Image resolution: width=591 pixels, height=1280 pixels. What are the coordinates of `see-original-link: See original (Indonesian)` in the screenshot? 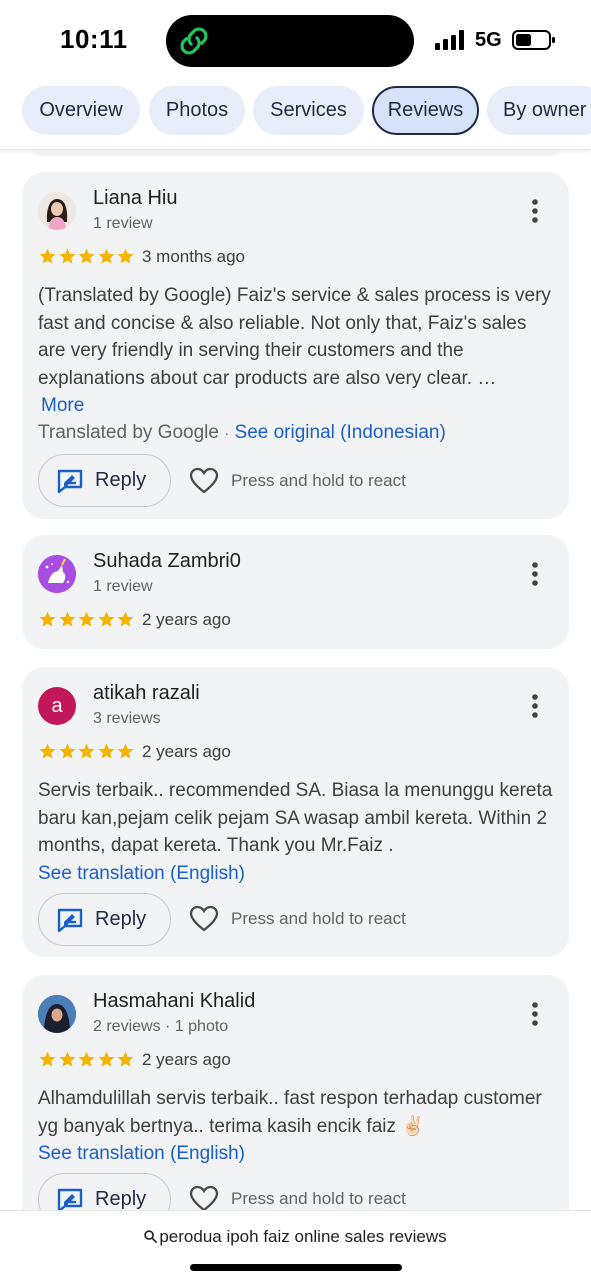 It's located at (340, 432).